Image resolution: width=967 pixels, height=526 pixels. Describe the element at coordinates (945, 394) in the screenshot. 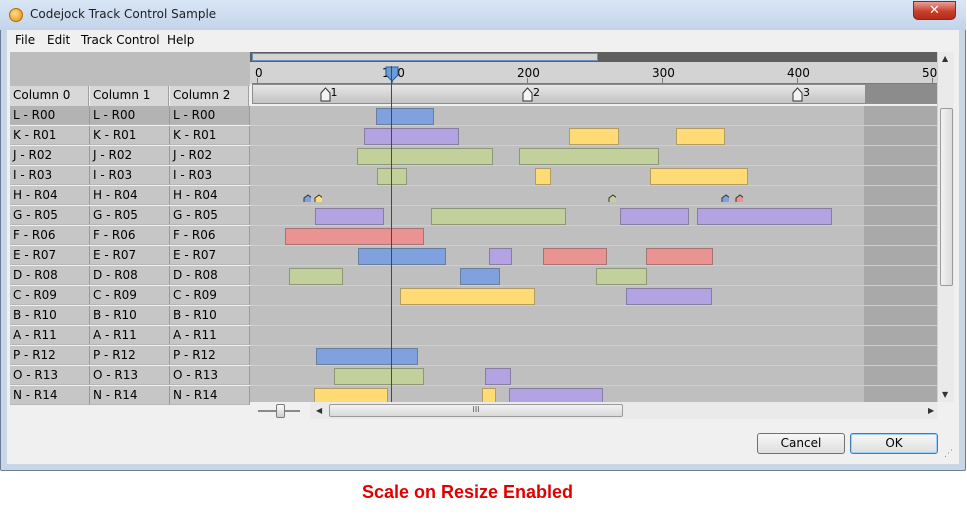

I see `scroll-down-arrow-icon: ▼` at that location.